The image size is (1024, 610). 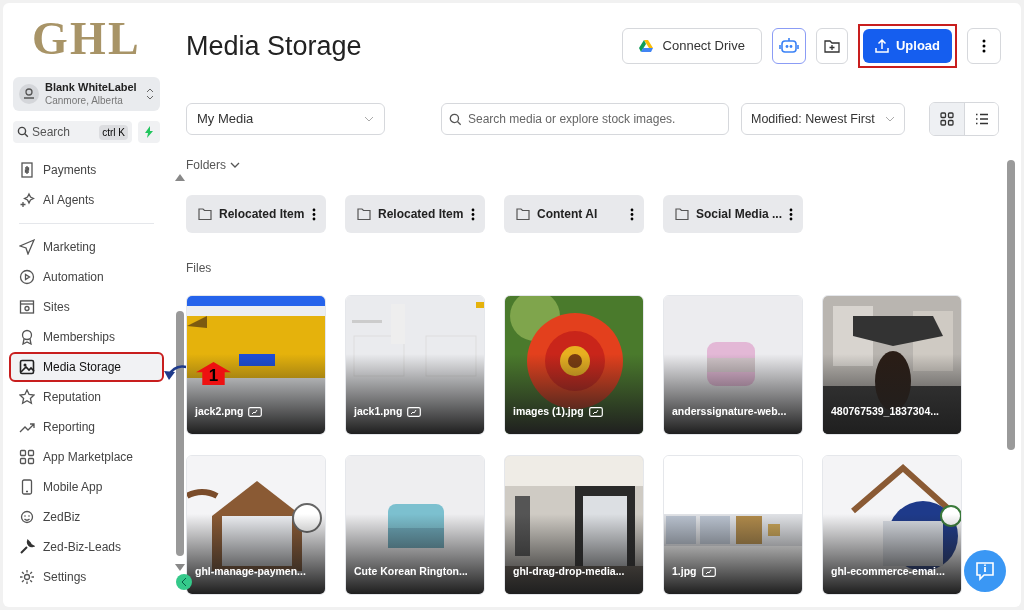 I want to click on bolt-icon, so click(x=149, y=132).